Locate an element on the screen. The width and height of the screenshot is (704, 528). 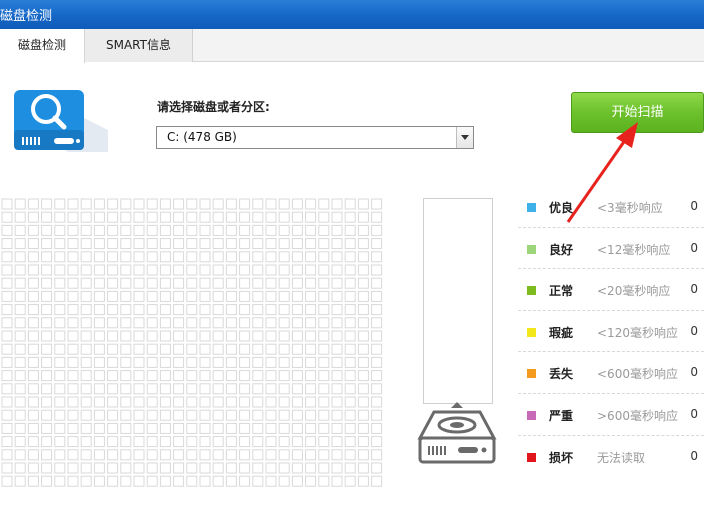
legend-range: <12毫秒响应 is located at coordinates (634, 249).